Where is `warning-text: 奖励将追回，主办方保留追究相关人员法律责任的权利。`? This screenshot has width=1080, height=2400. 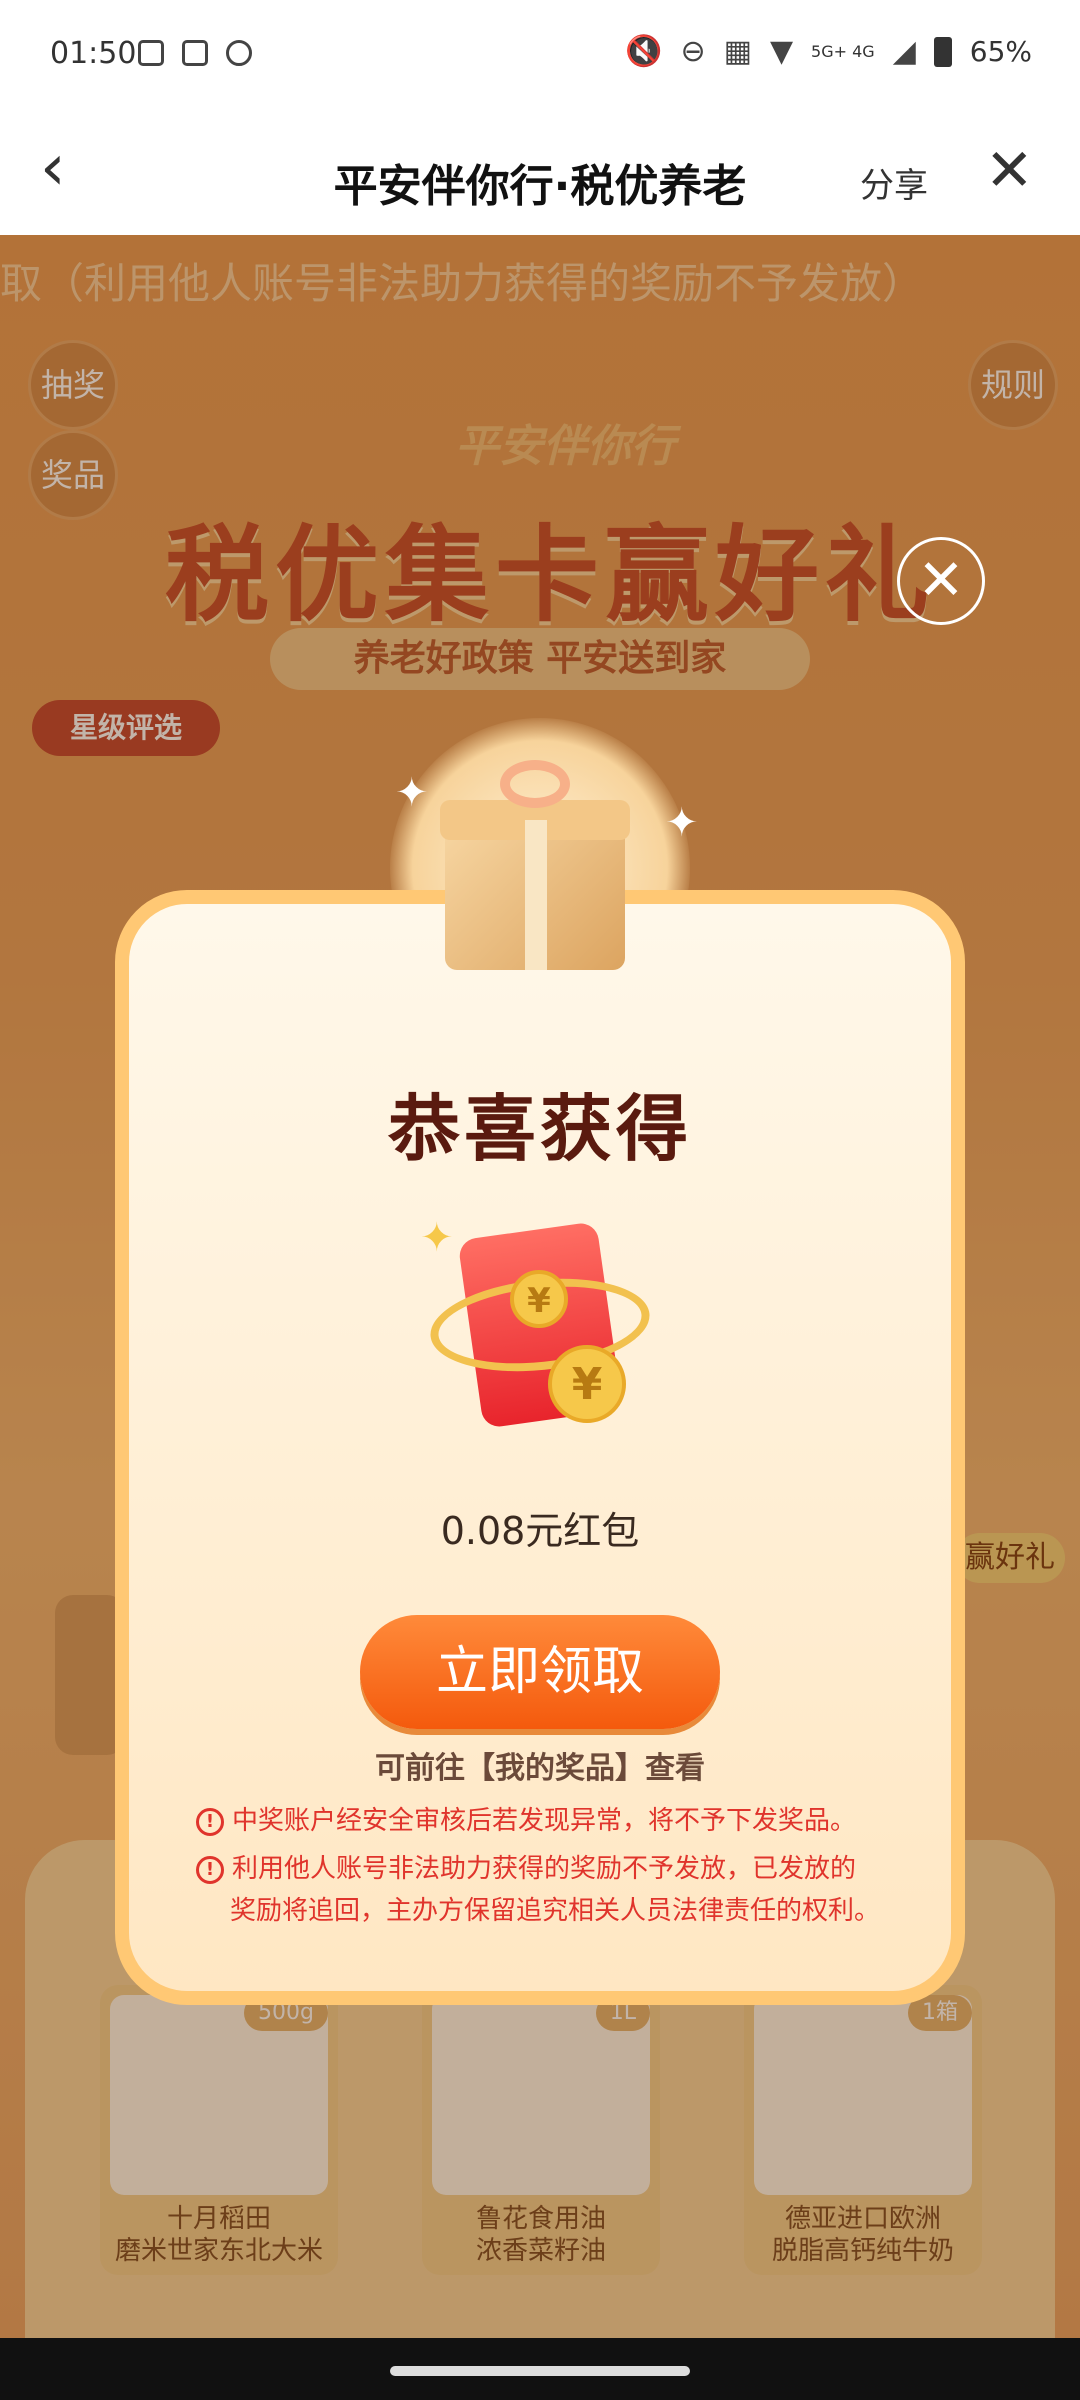 warning-text: 奖励将追回，主办方保留追究相关人员法律责任的权利。 is located at coordinates (555, 1911).